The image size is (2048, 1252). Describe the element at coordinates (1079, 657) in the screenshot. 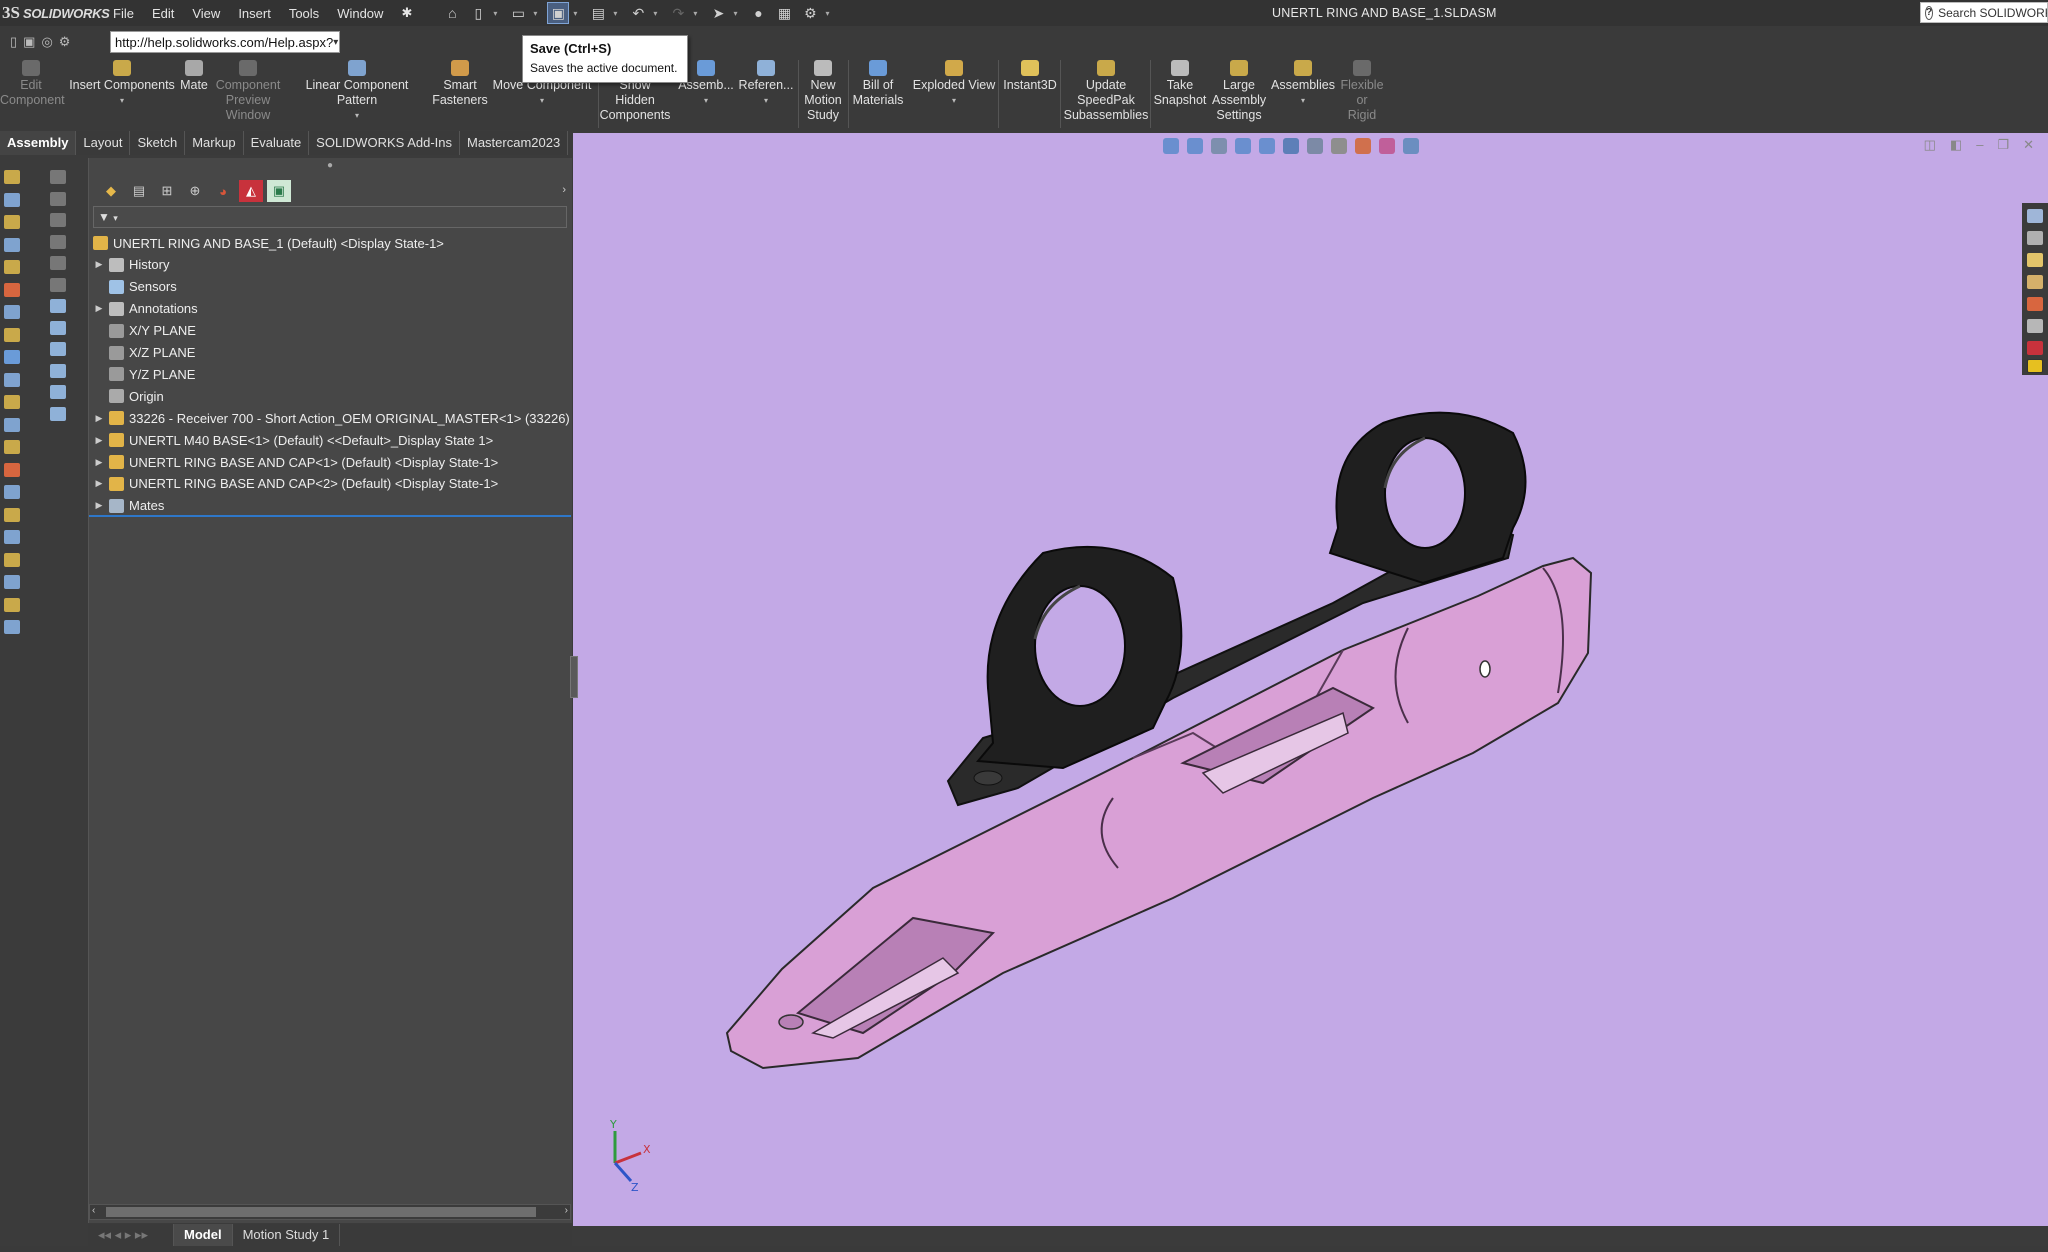

I see `front-scope-ring` at that location.